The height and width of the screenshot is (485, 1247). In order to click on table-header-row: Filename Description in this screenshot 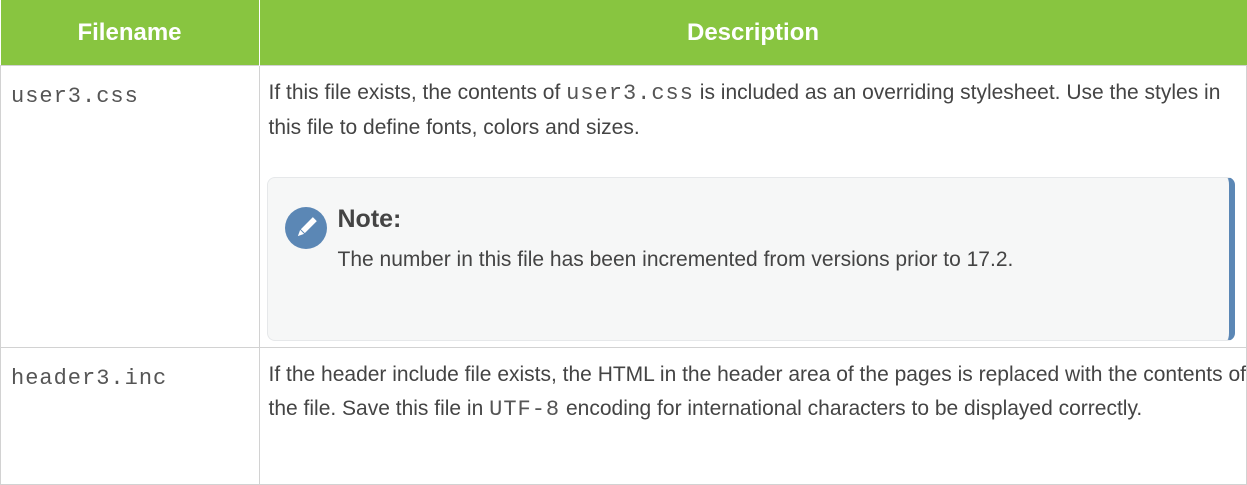, I will do `click(623, 33)`.